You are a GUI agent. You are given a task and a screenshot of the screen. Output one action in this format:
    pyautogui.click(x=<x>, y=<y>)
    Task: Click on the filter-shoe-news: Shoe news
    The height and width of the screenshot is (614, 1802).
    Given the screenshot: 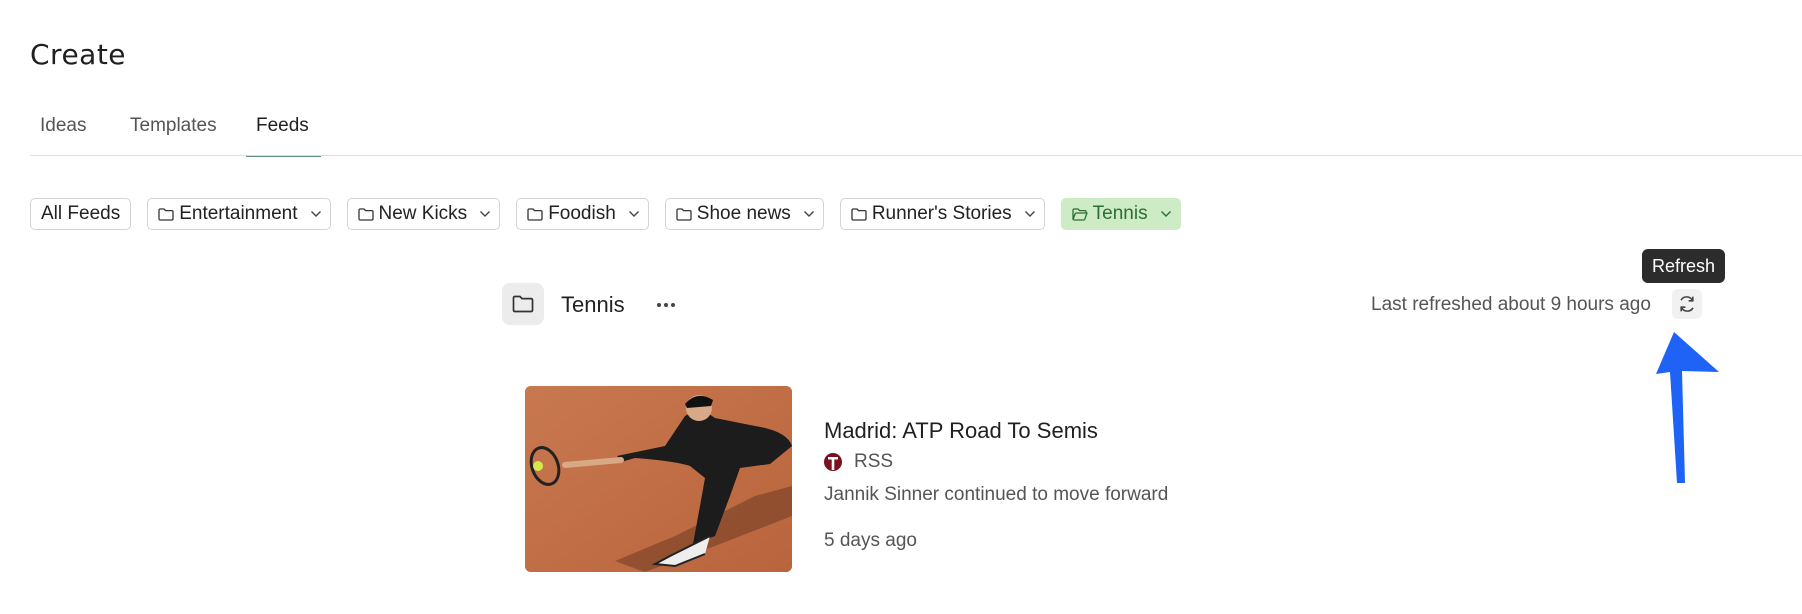 What is the action you would take?
    pyautogui.click(x=744, y=214)
    